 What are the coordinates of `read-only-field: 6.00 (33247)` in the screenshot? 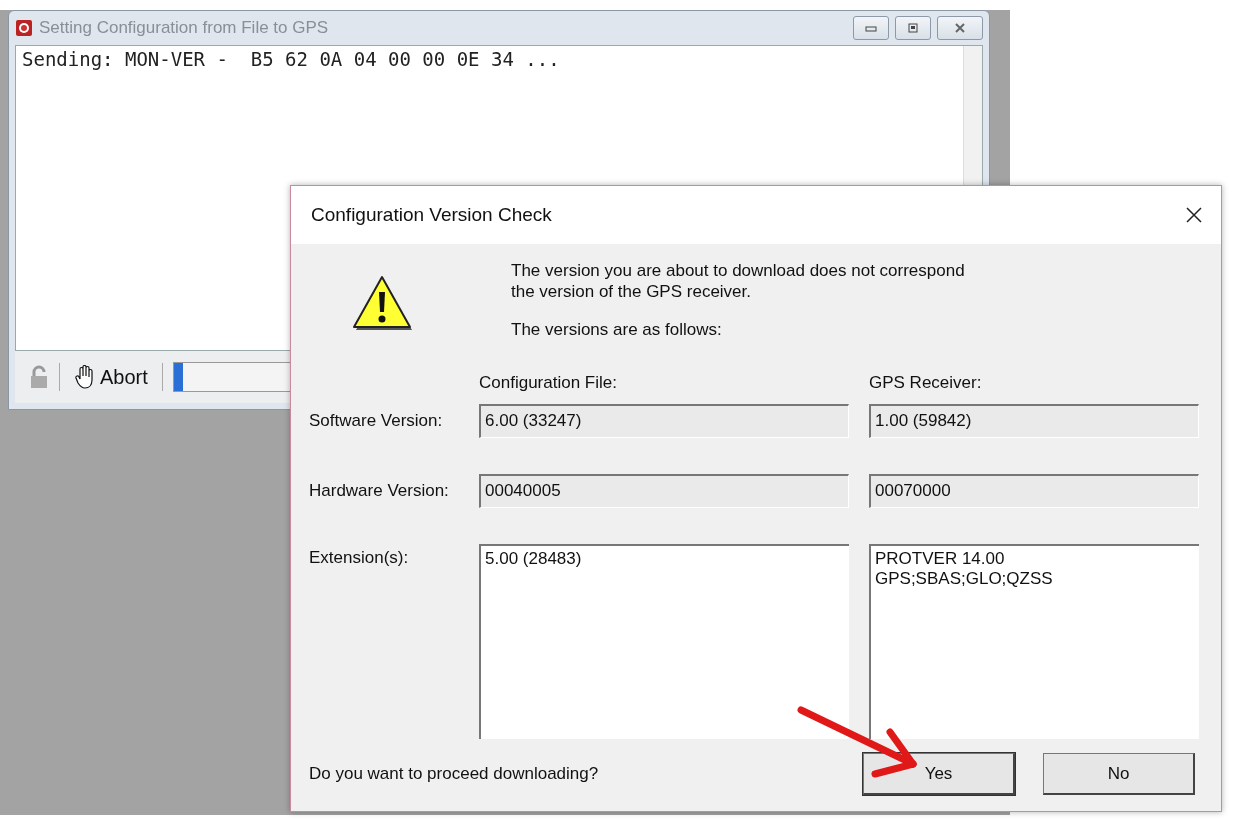 It's located at (664, 421).